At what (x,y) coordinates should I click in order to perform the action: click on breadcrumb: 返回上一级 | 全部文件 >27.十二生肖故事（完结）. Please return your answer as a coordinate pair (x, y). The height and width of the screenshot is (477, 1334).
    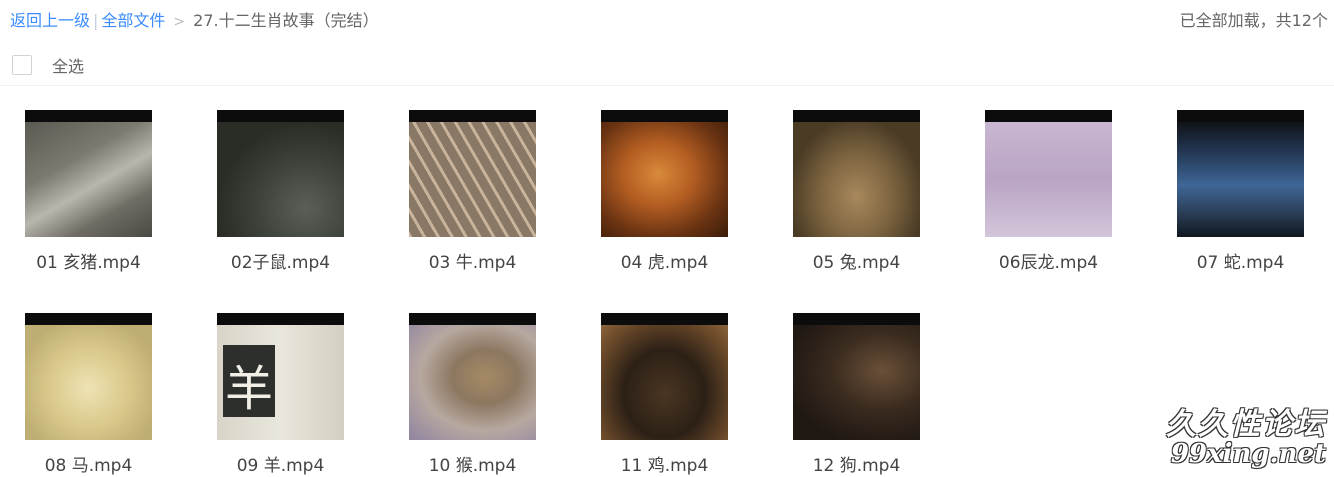
    Looking at the image, I should click on (194, 19).